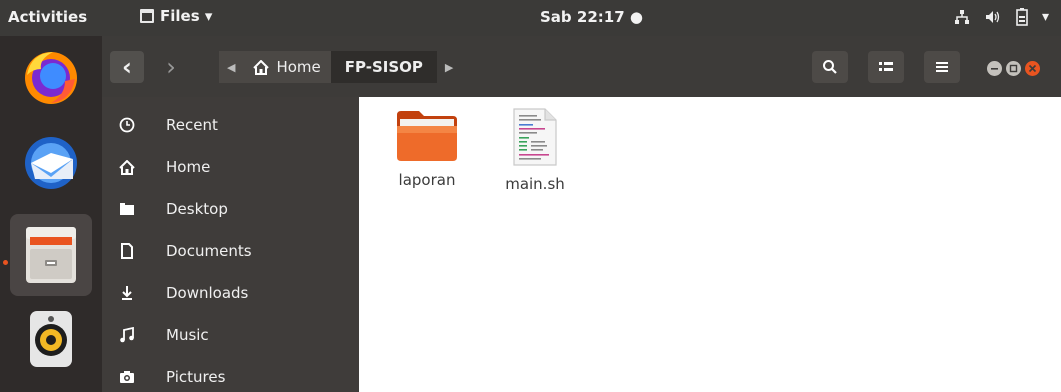 The width and height of the screenshot is (1061, 392). I want to click on rhythmbox-icon, so click(51, 339).